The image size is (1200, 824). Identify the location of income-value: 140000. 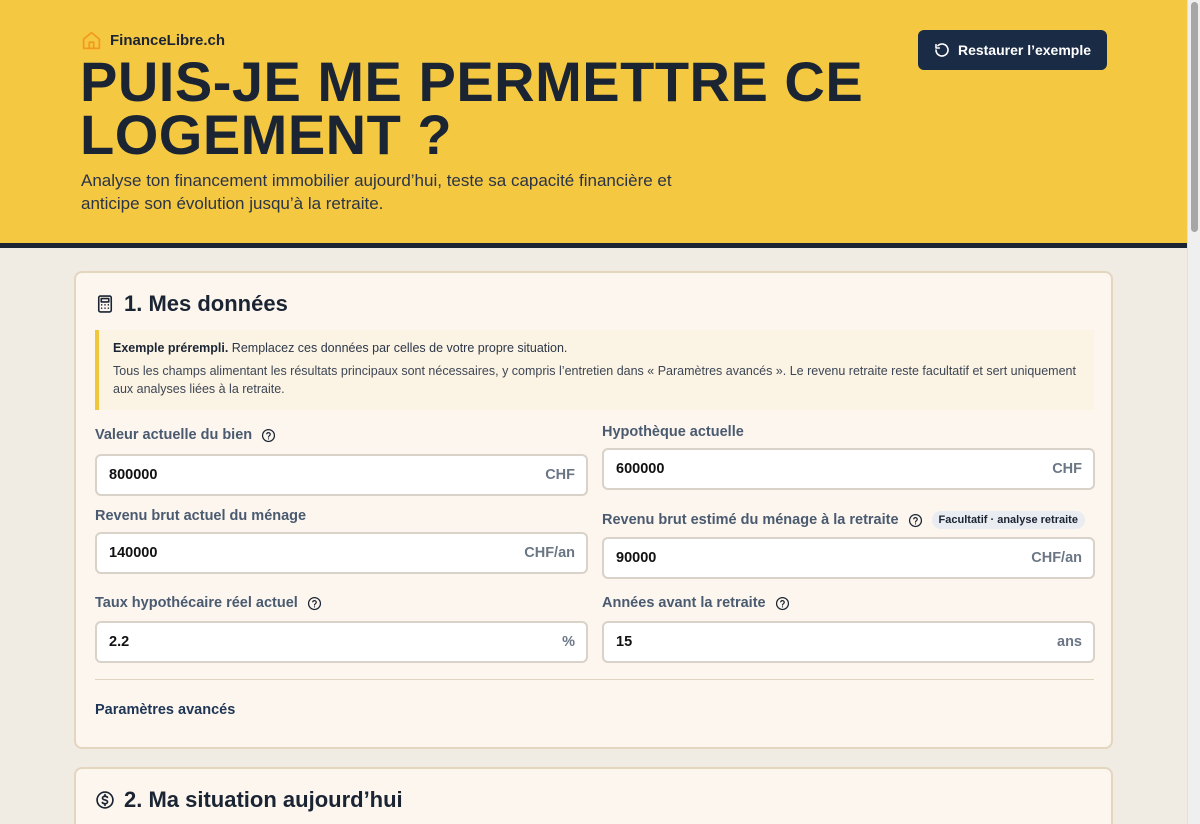
(133, 553).